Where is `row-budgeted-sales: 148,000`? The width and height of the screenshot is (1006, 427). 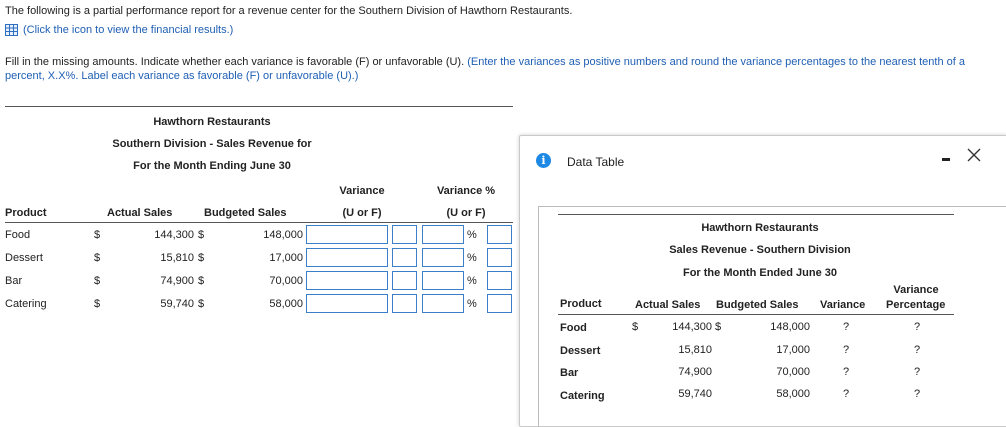 row-budgeted-sales: 148,000 is located at coordinates (283, 235).